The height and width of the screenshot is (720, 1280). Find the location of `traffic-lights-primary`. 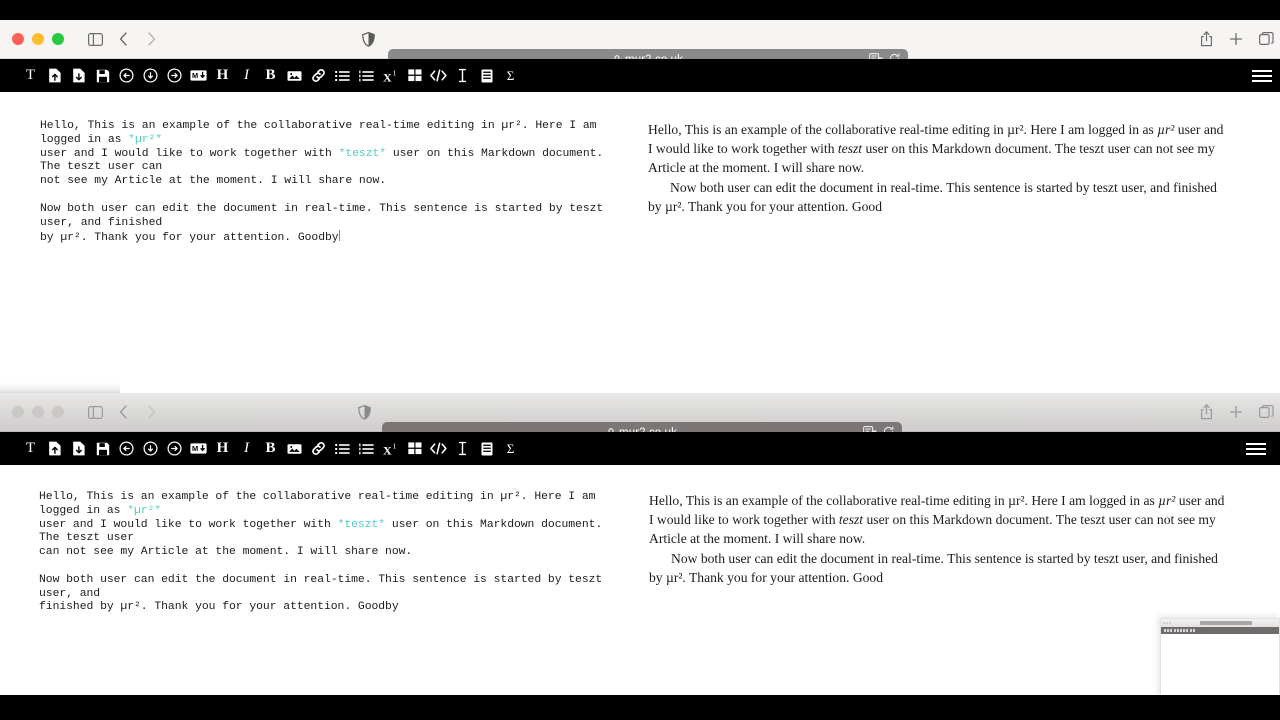

traffic-lights-primary is located at coordinates (38, 39).